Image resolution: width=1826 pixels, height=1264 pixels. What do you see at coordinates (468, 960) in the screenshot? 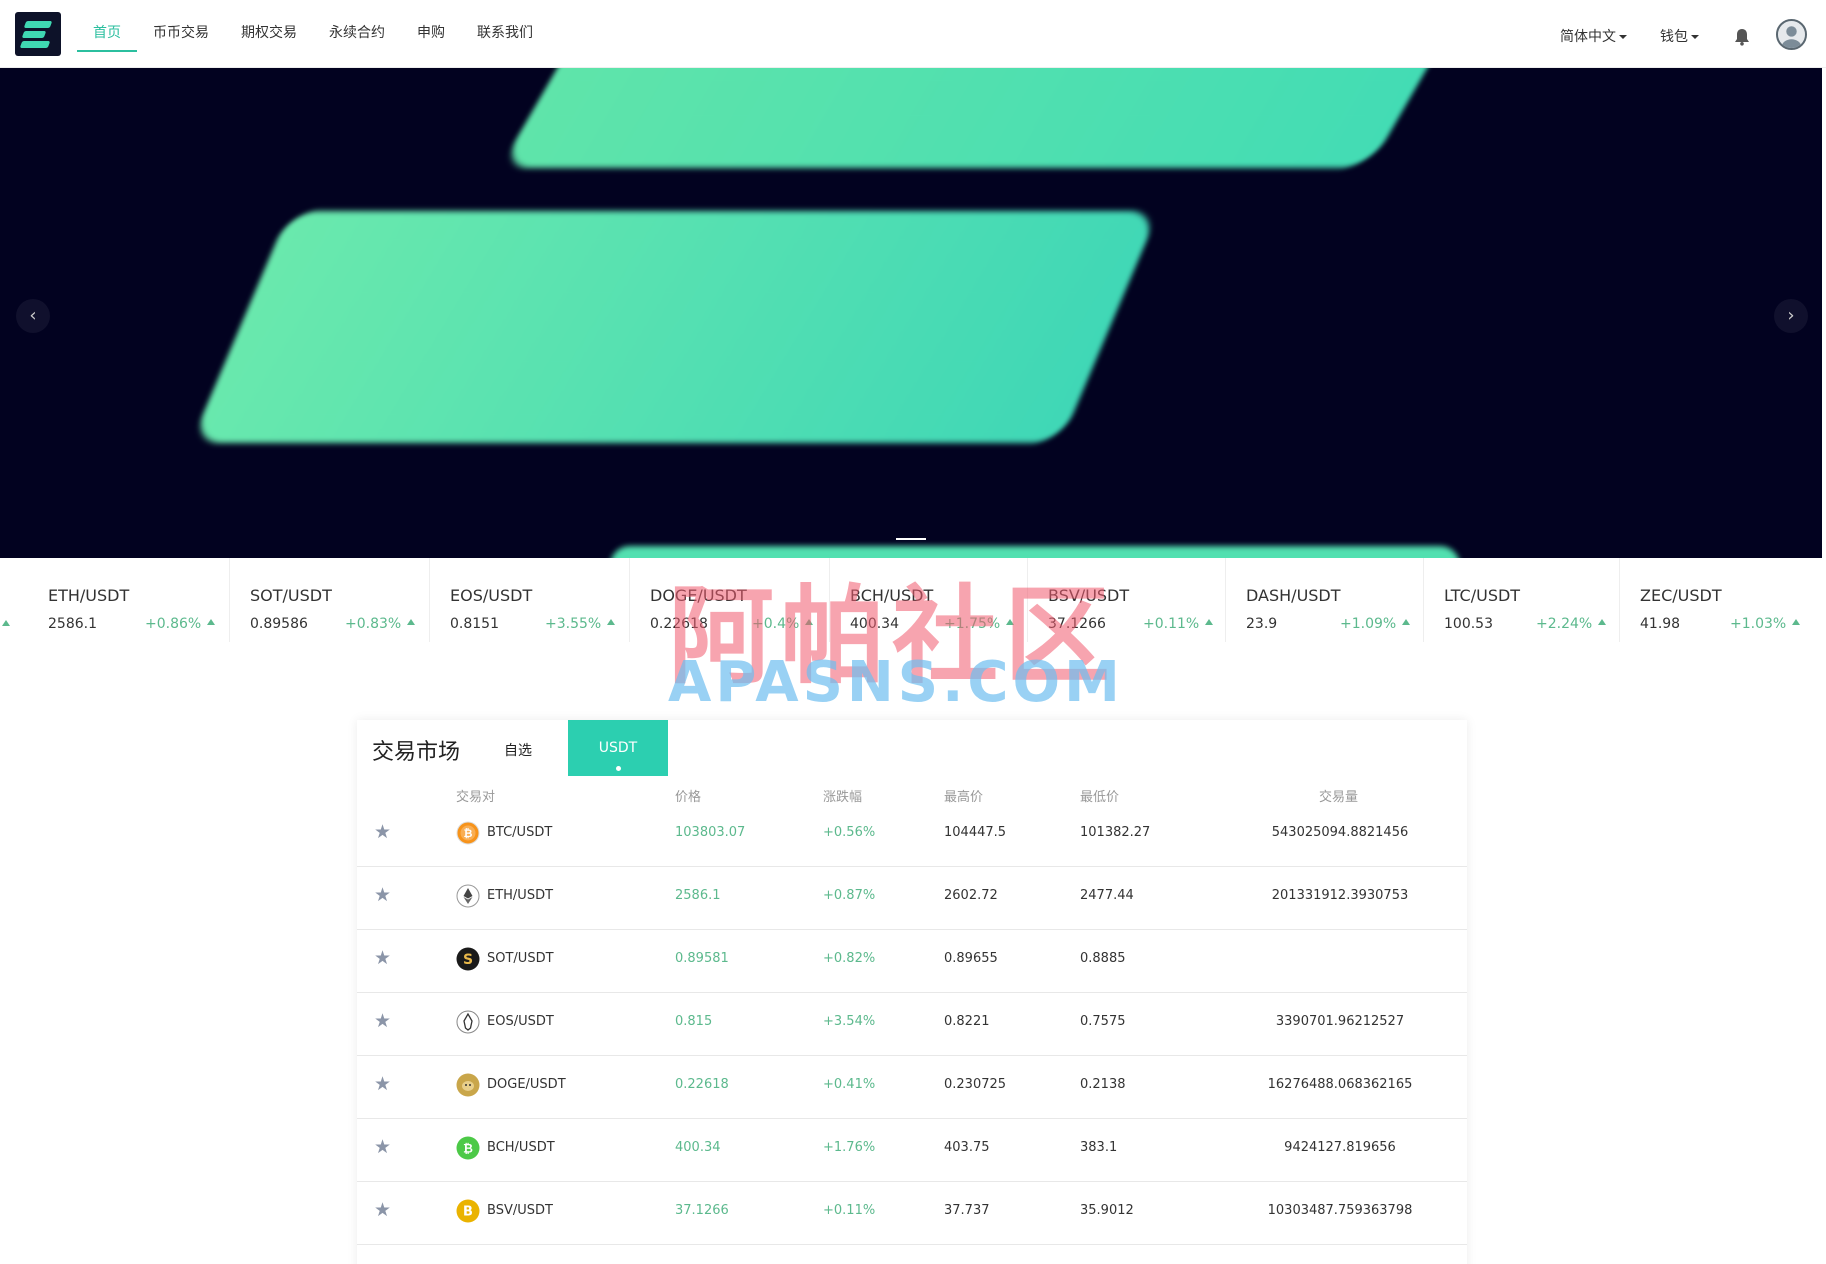
I see `svg-text: S` at bounding box center [468, 960].